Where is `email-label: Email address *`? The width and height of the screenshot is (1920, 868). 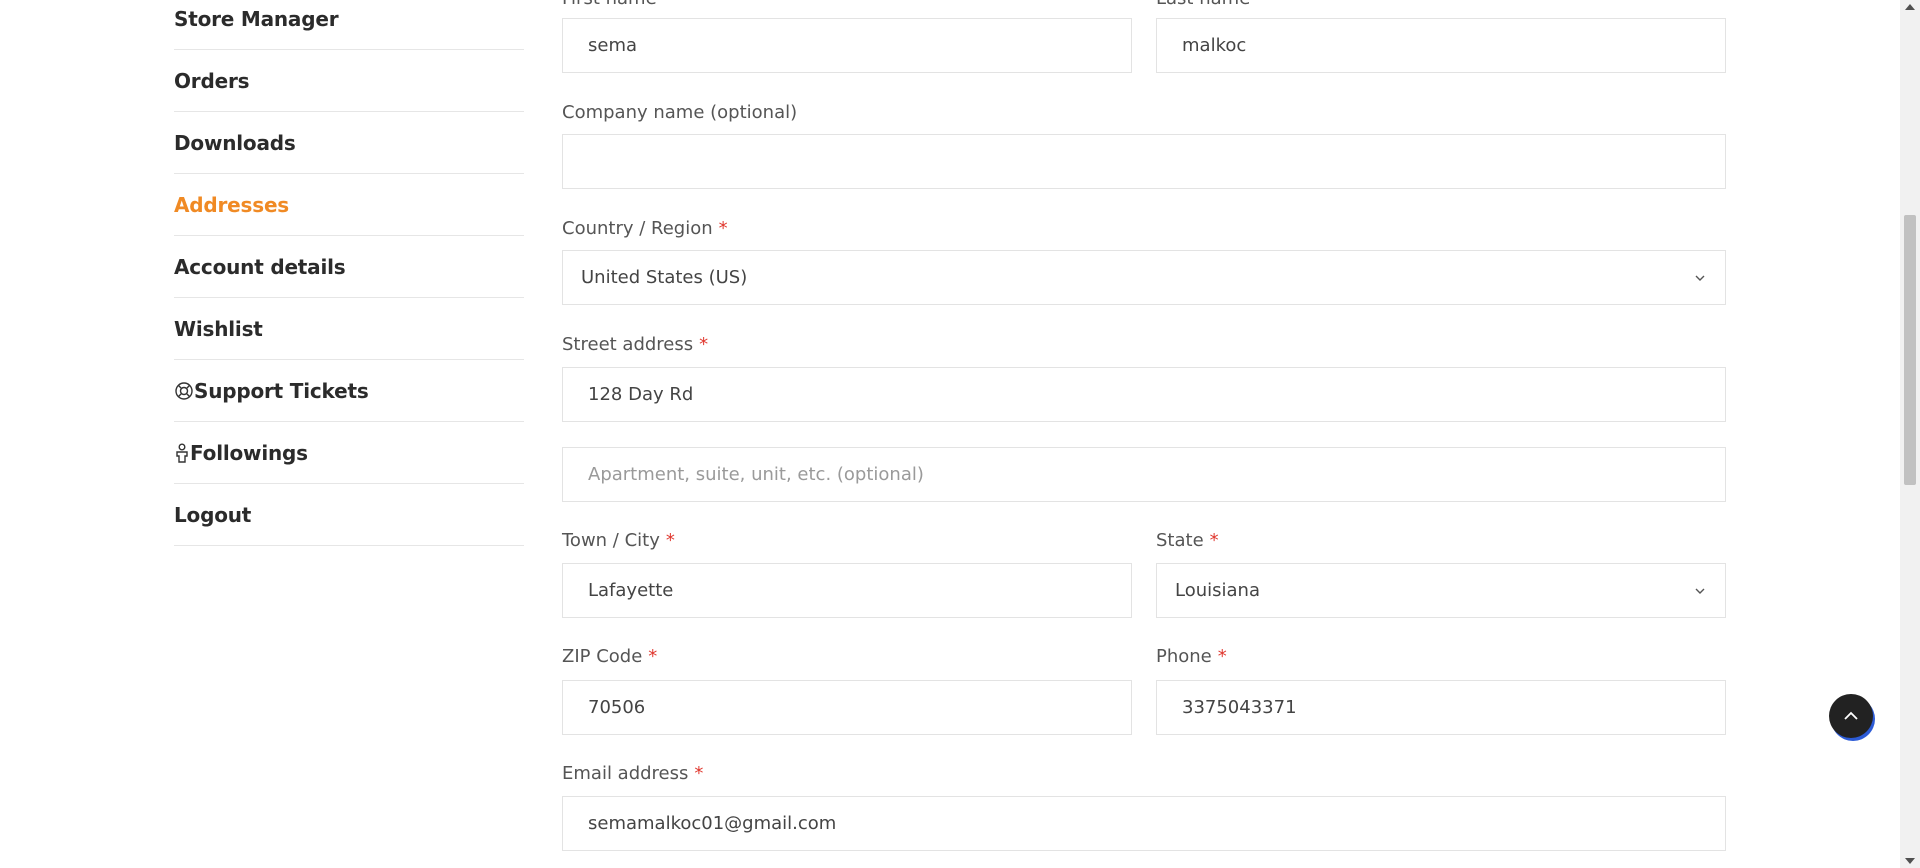 email-label: Email address * is located at coordinates (633, 773).